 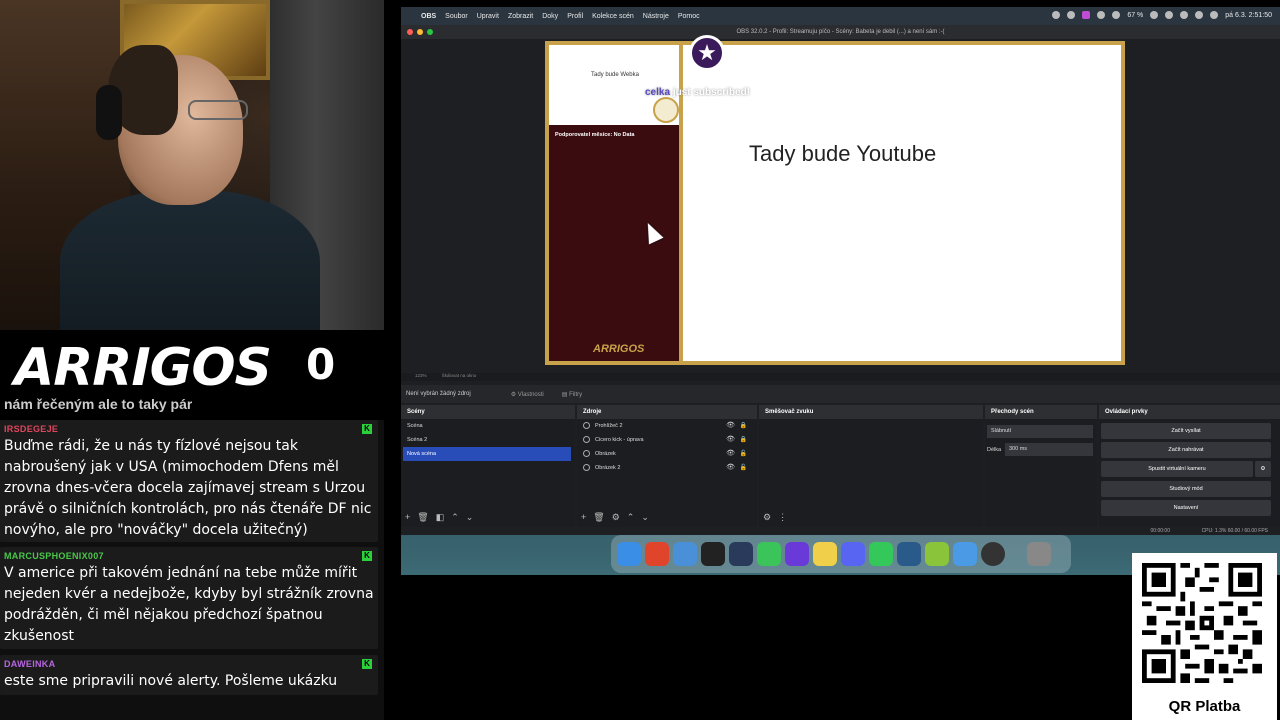 What do you see at coordinates (98, 405) in the screenshot?
I see `chat-clipped-line: nám řečeným ale to taky pár` at bounding box center [98, 405].